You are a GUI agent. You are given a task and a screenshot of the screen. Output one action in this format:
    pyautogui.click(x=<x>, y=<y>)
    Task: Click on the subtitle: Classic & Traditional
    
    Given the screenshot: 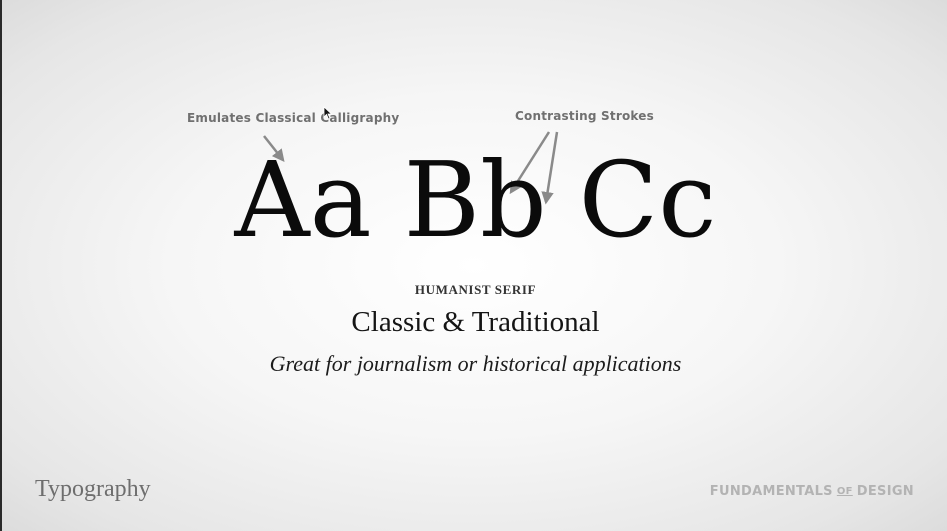 What is the action you would take?
    pyautogui.click(x=475, y=322)
    